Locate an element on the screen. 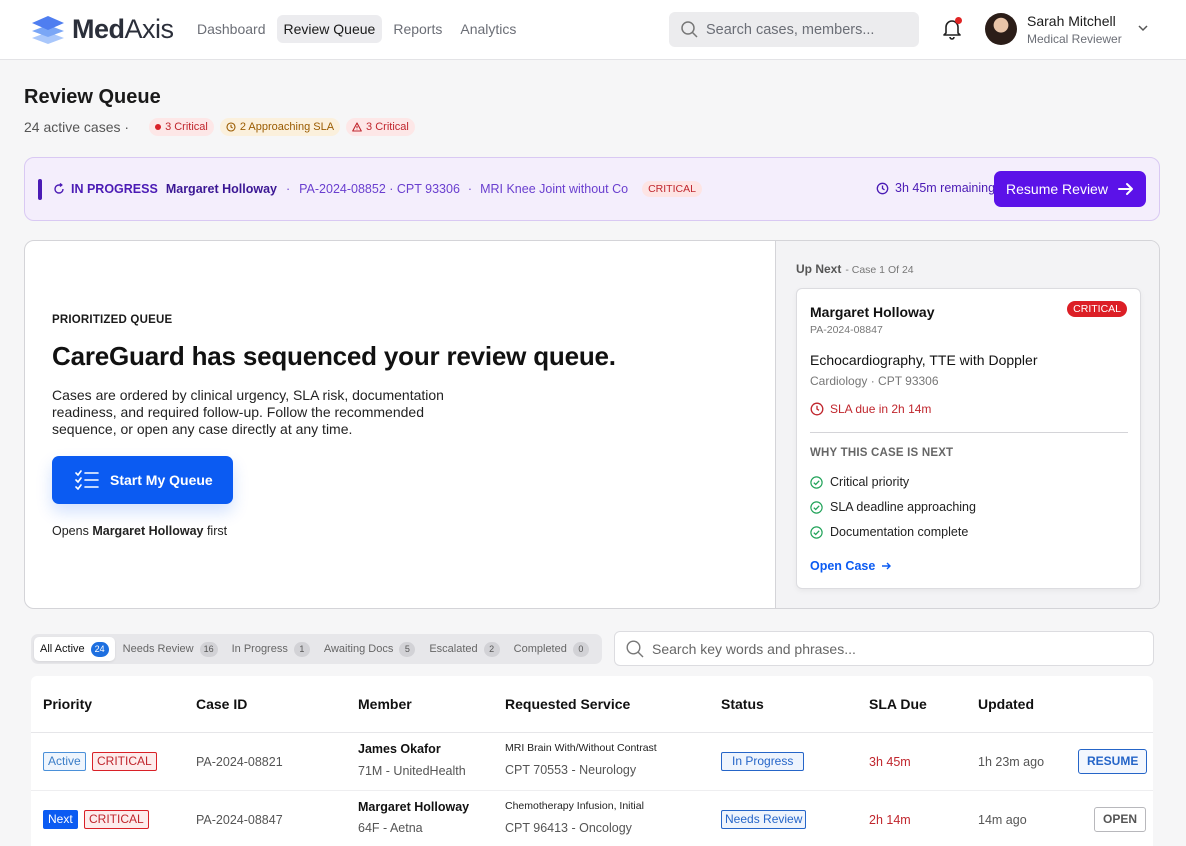  tab-count-badge: 1 is located at coordinates (301, 649).